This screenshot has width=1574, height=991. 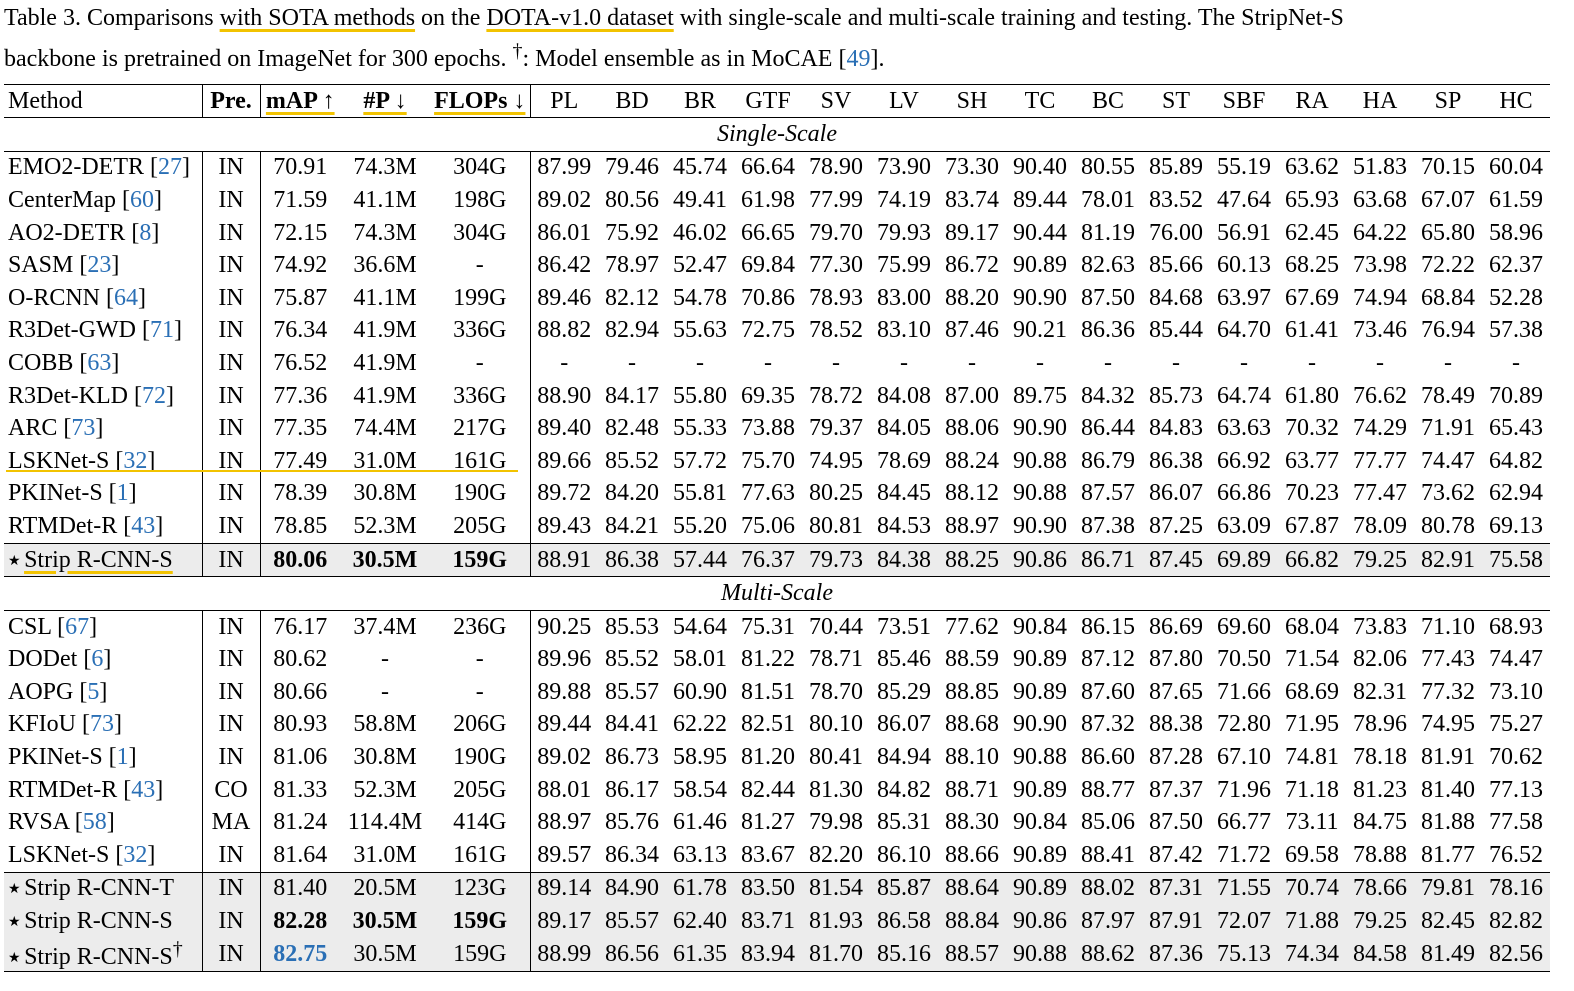 I want to click on citation-link: 58, so click(x=95, y=822).